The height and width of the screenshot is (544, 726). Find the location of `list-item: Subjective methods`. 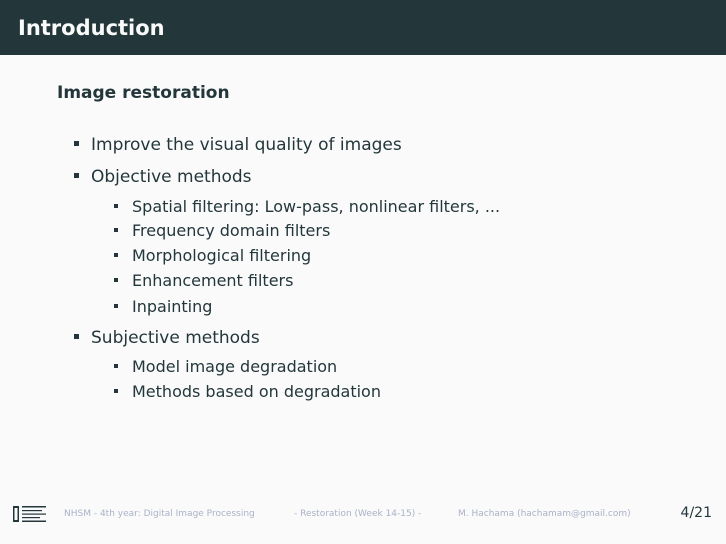

list-item: Subjective methods is located at coordinates (167, 338).